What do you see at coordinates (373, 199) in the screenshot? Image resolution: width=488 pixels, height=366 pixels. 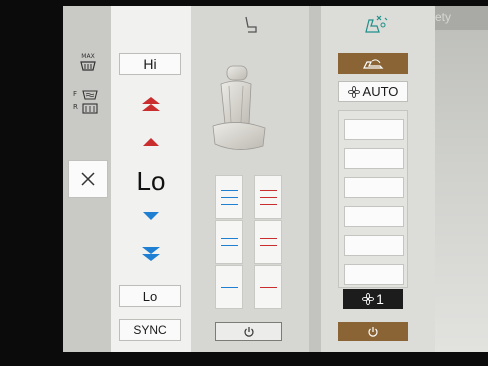 I see `fan-speed-slider` at bounding box center [373, 199].